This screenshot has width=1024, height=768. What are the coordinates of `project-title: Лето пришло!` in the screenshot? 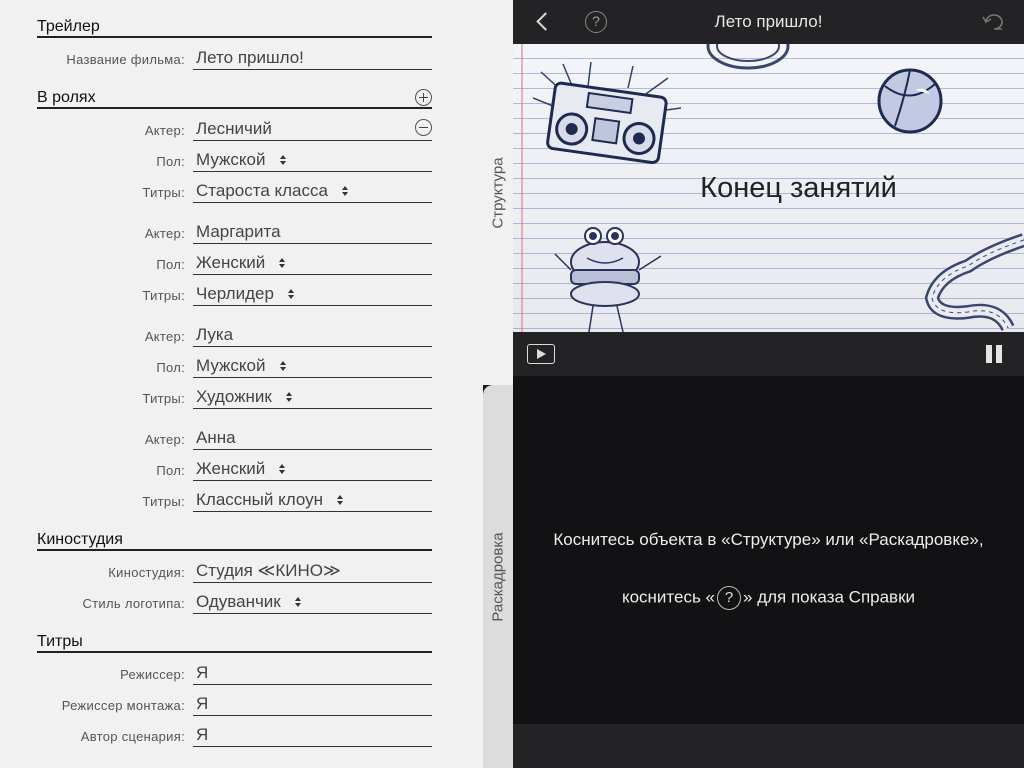 It's located at (768, 21).